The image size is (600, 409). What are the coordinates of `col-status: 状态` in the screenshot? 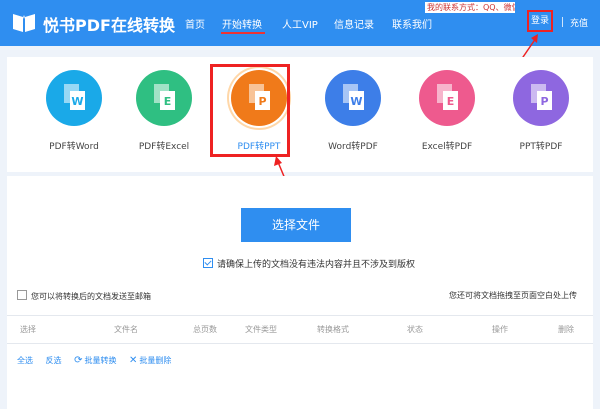 It's located at (415, 329).